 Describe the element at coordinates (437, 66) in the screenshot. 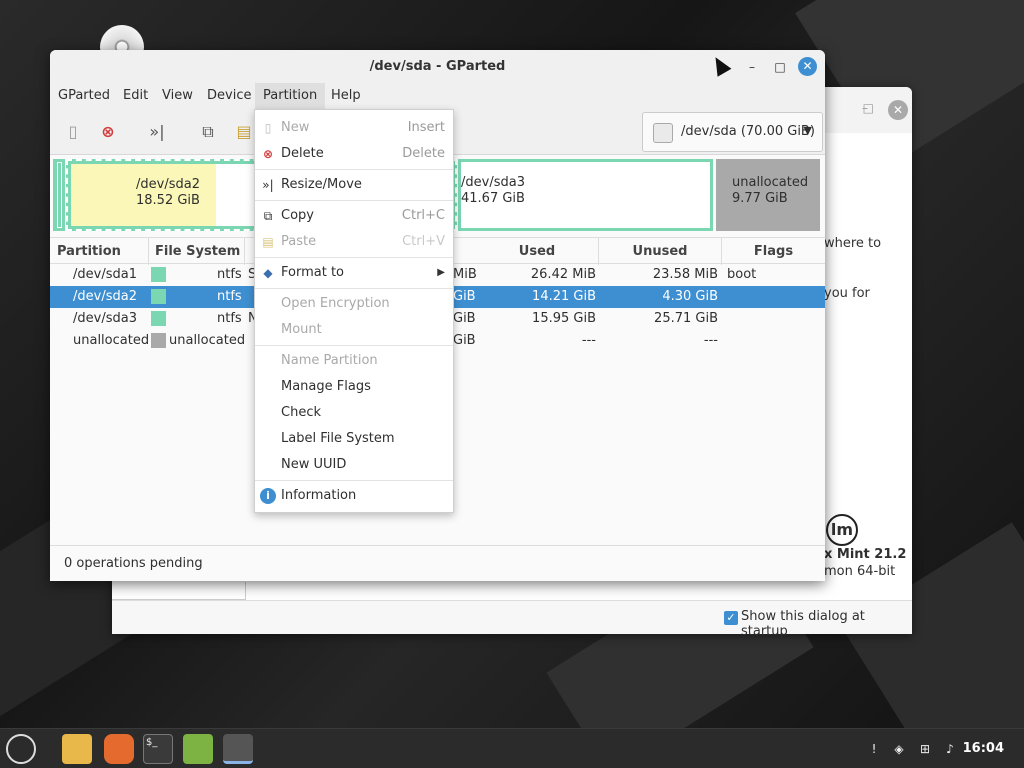

I see `titlebar: /dev/sda - GParted – □ ✕` at that location.